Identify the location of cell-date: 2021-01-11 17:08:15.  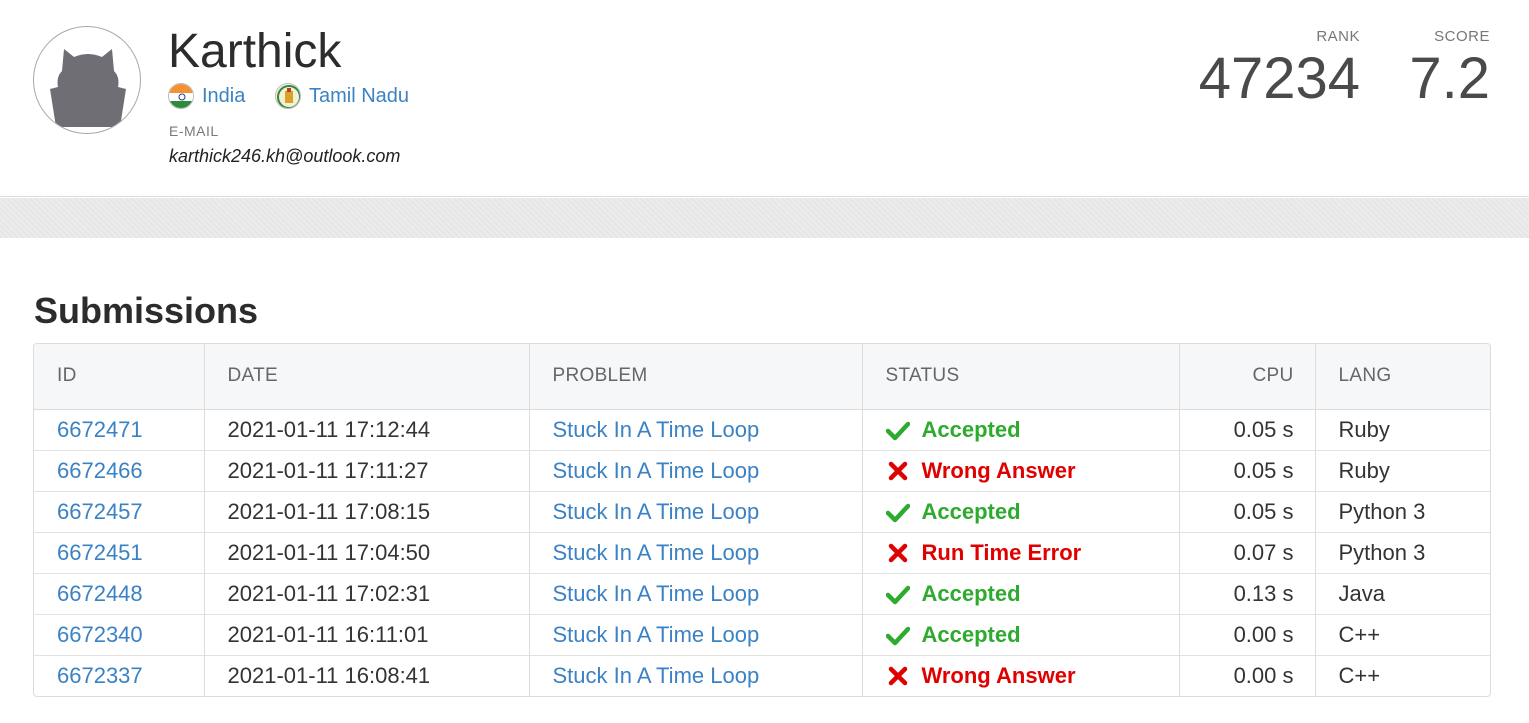
(367, 511).